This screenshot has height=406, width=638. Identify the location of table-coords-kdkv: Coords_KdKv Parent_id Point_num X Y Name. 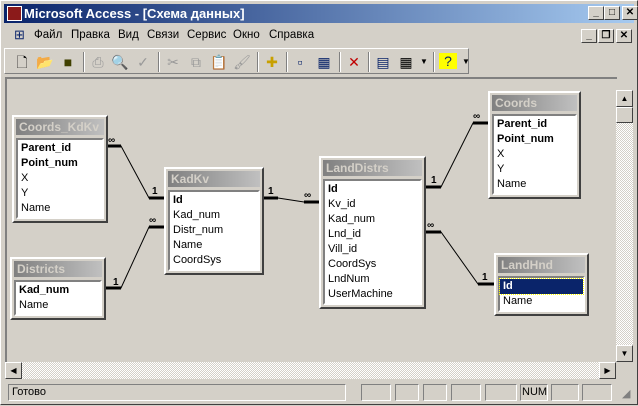
(60, 169).